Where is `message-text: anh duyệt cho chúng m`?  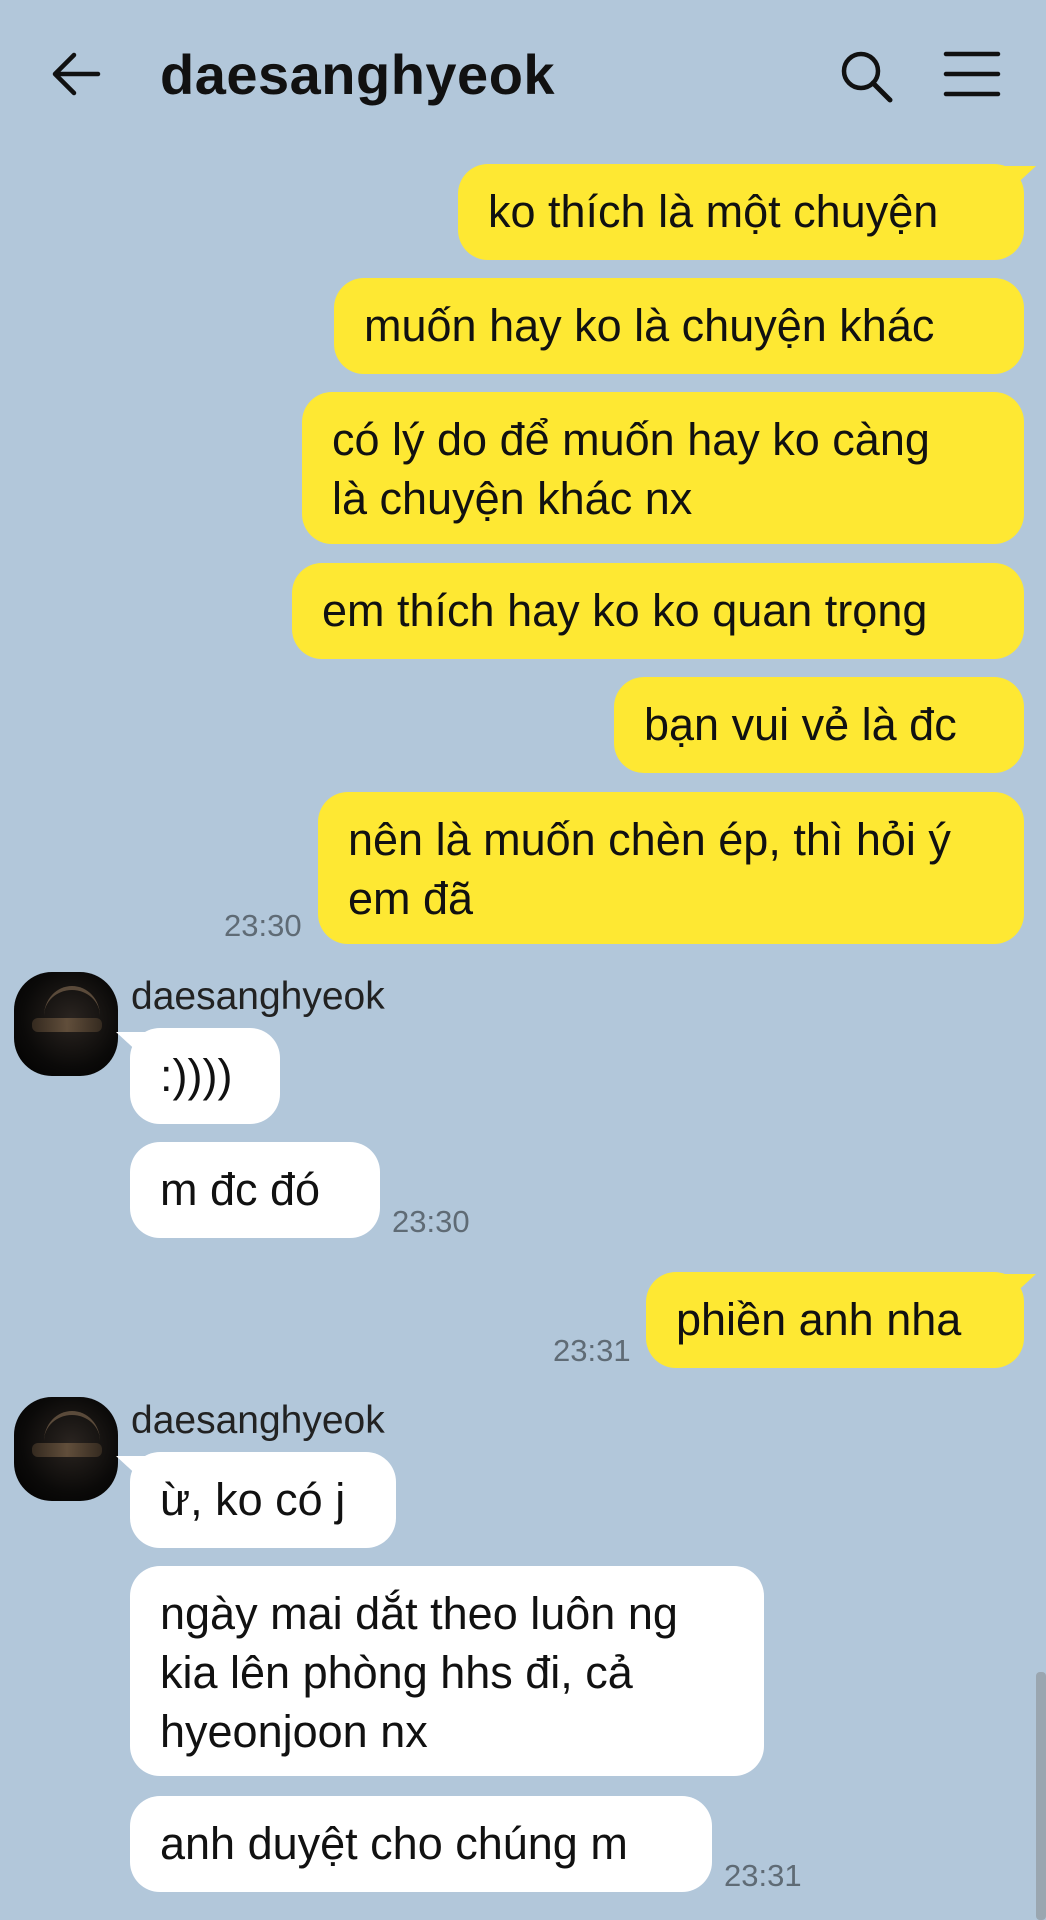 message-text: anh duyệt cho chúng m is located at coordinates (394, 1843).